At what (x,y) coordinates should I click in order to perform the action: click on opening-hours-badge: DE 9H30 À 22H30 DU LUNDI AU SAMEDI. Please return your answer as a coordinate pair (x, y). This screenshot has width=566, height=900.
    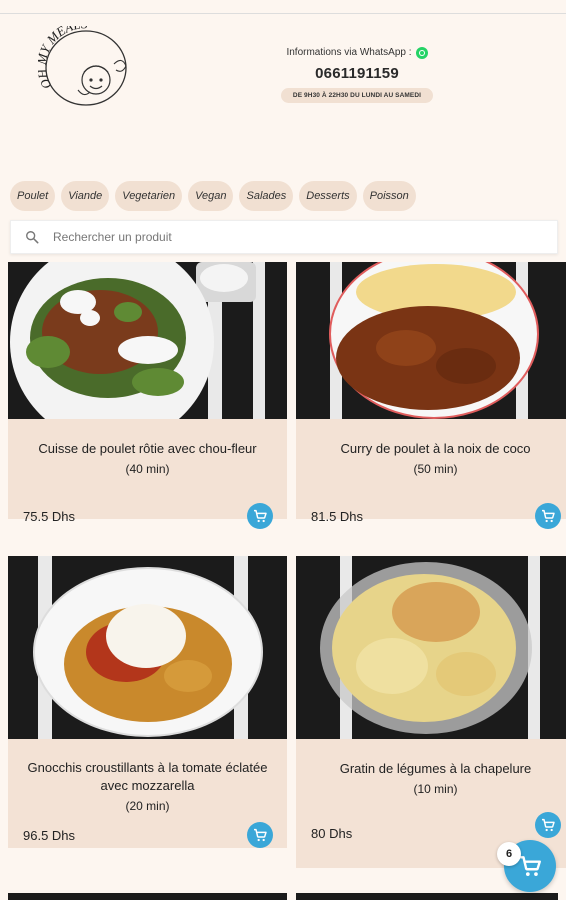
    Looking at the image, I should click on (357, 95).